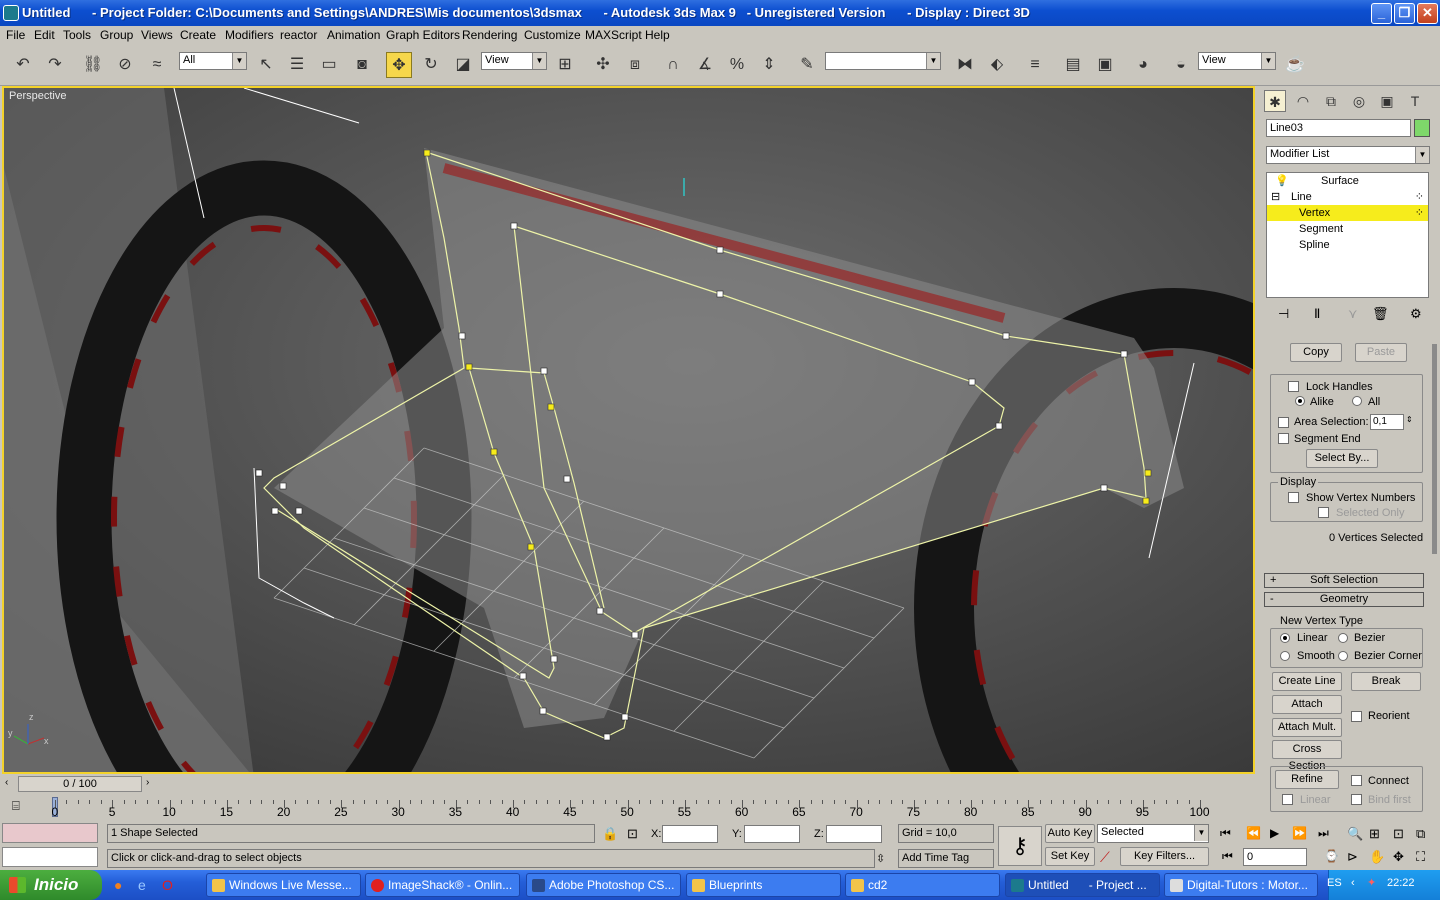 The height and width of the screenshot is (900, 1440). What do you see at coordinates (1307, 779) in the screenshot?
I see `refine-button: Refine` at bounding box center [1307, 779].